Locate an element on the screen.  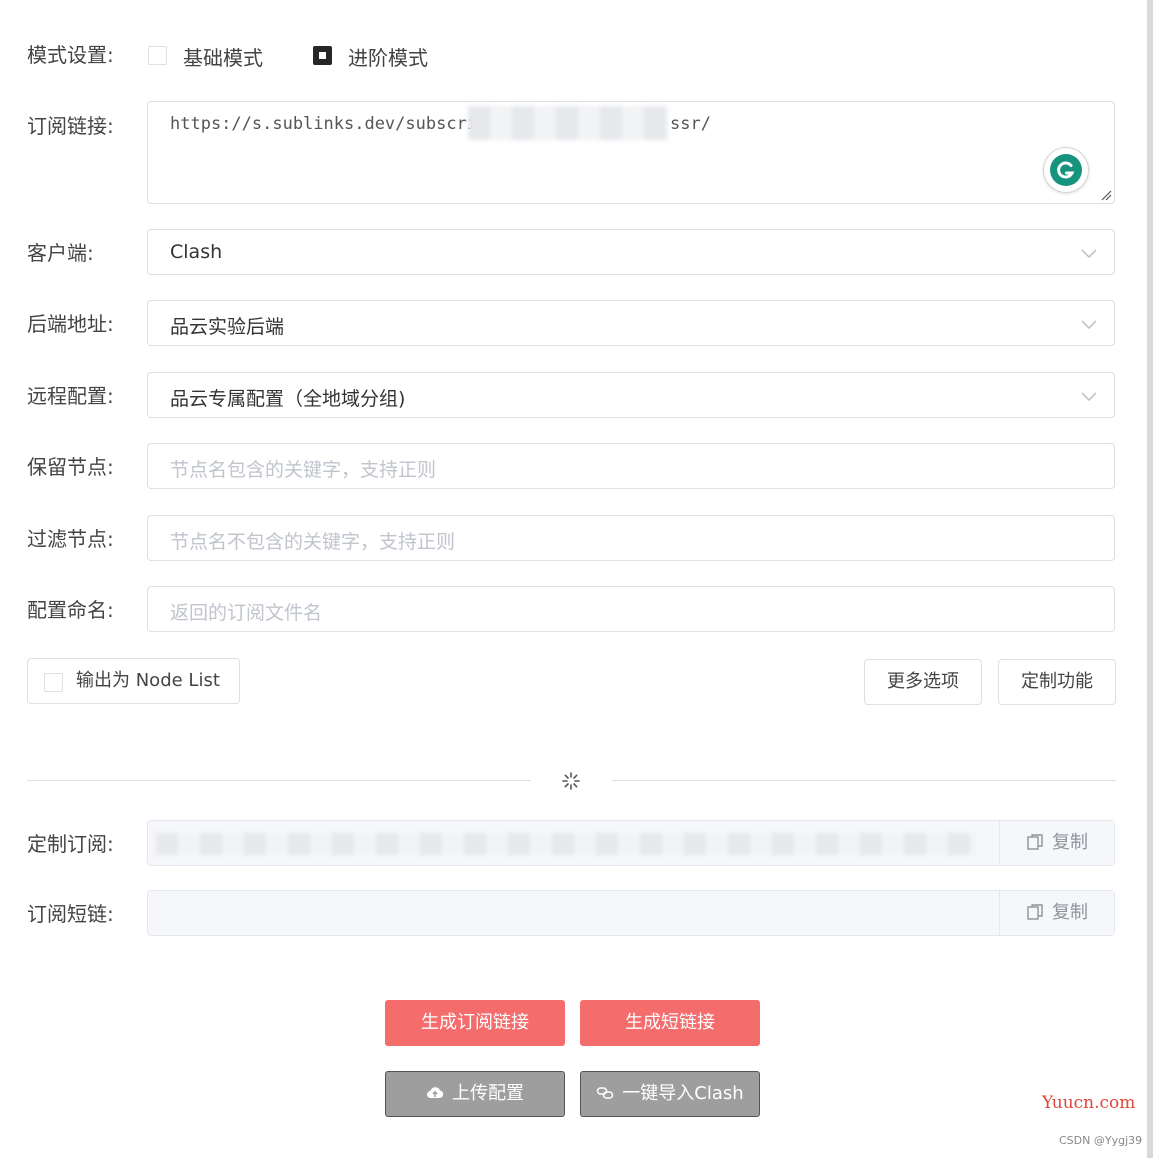
loading-icon is located at coordinates (571, 781).